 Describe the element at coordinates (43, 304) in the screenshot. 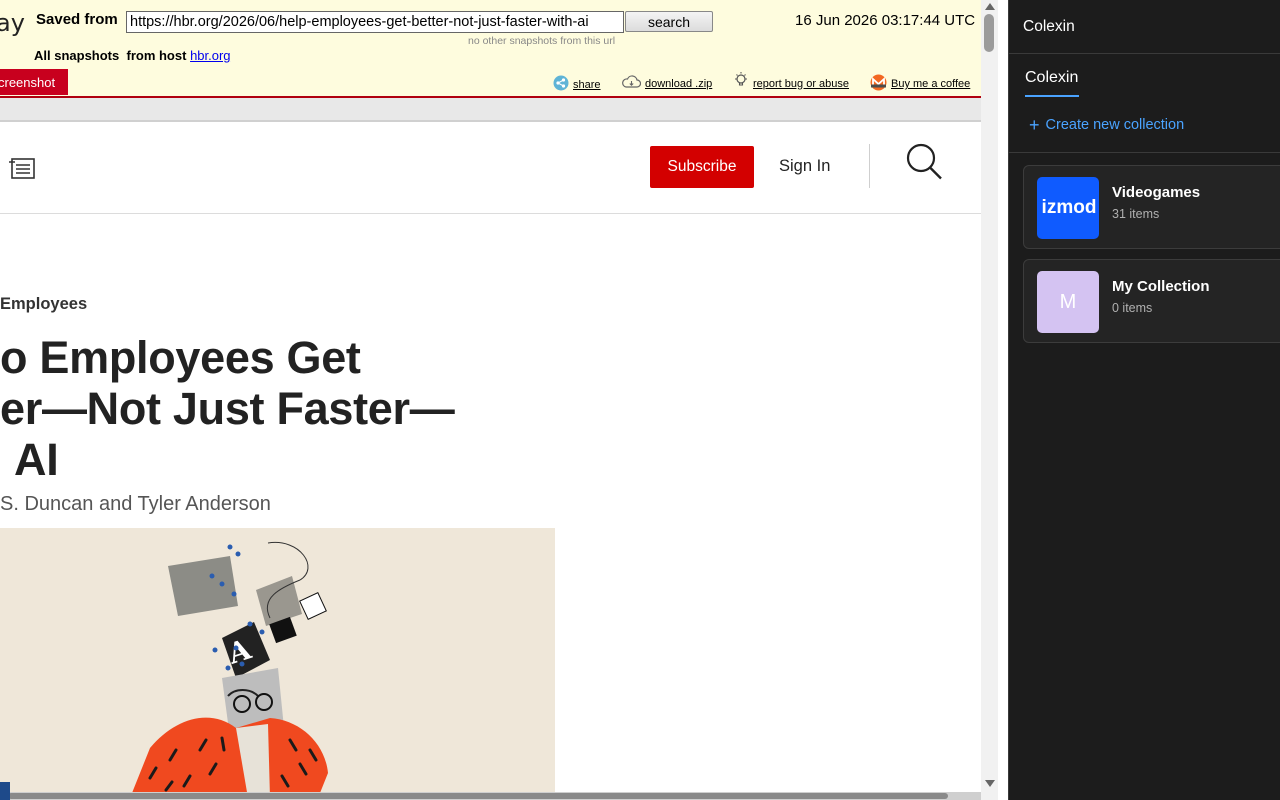

I see `article-topic: Employees` at that location.